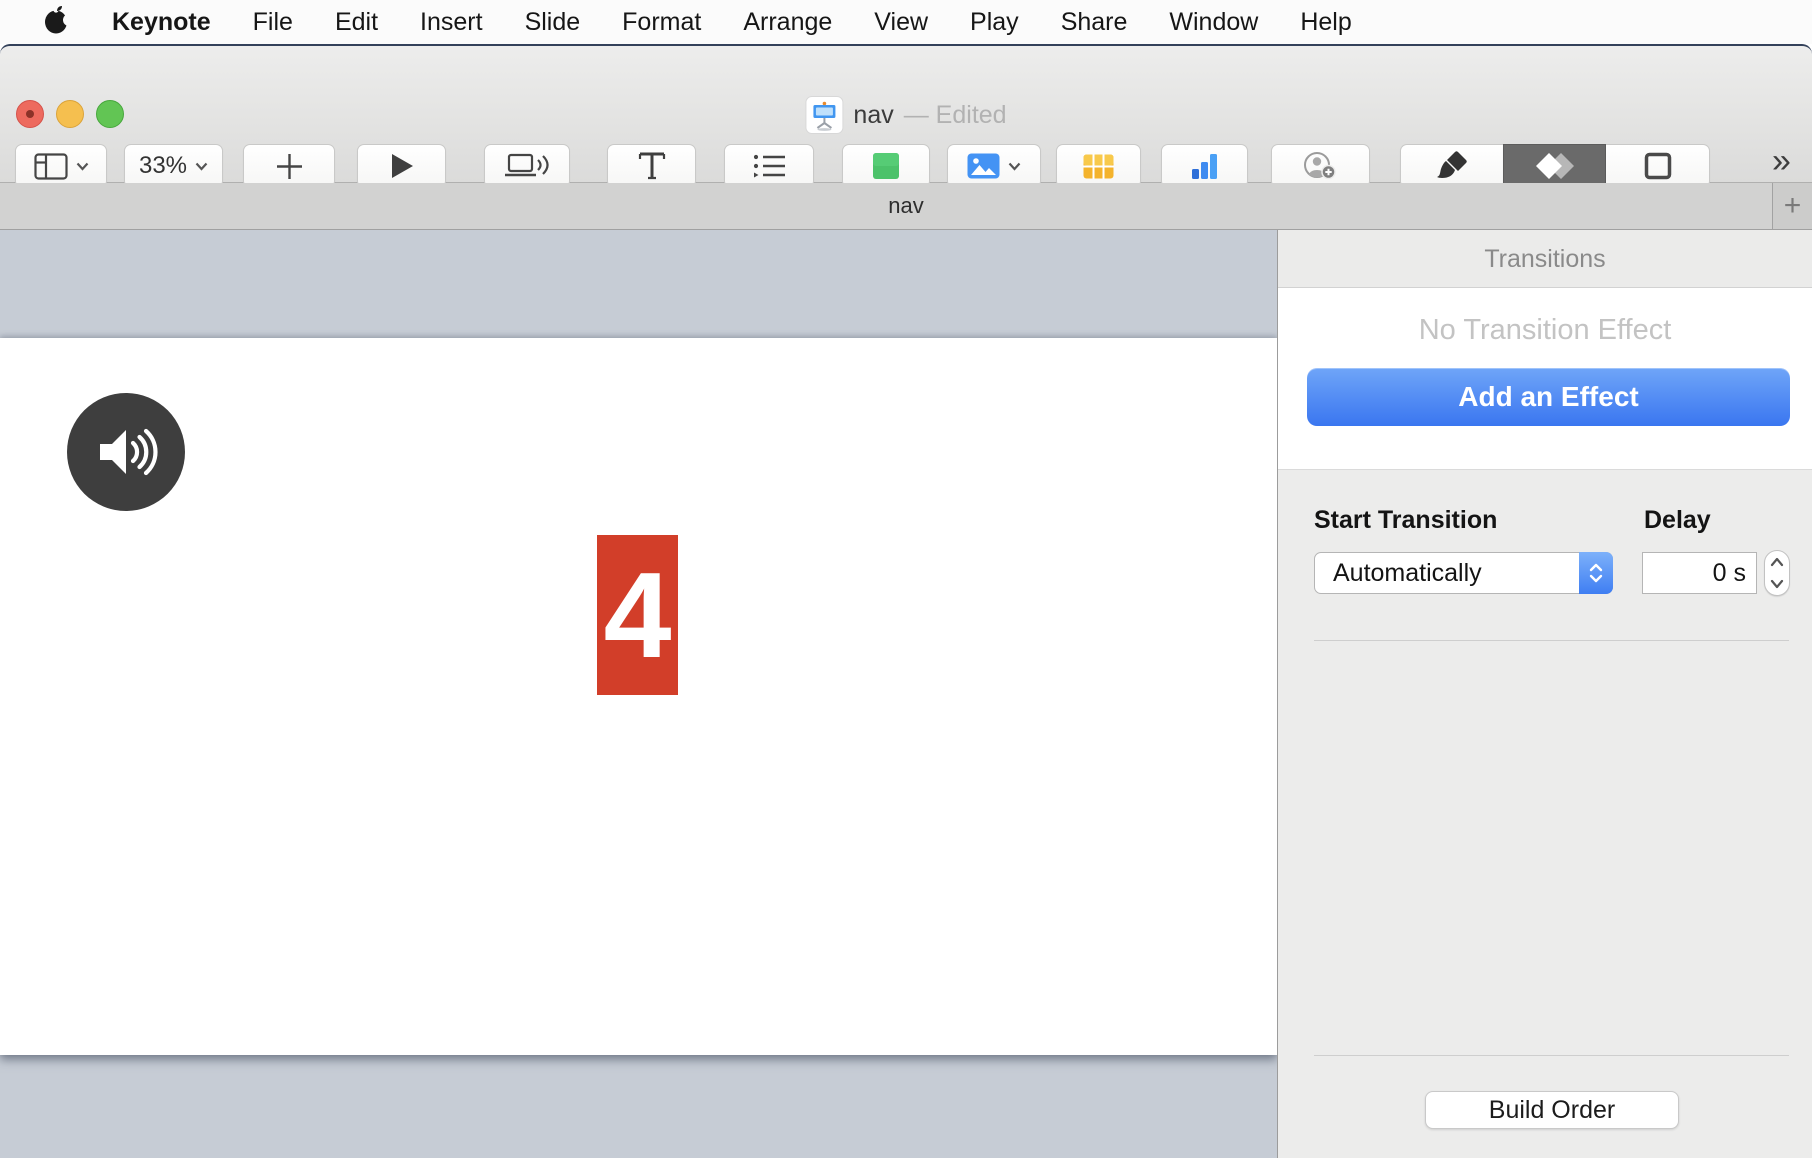  I want to click on text-icon, so click(651, 166).